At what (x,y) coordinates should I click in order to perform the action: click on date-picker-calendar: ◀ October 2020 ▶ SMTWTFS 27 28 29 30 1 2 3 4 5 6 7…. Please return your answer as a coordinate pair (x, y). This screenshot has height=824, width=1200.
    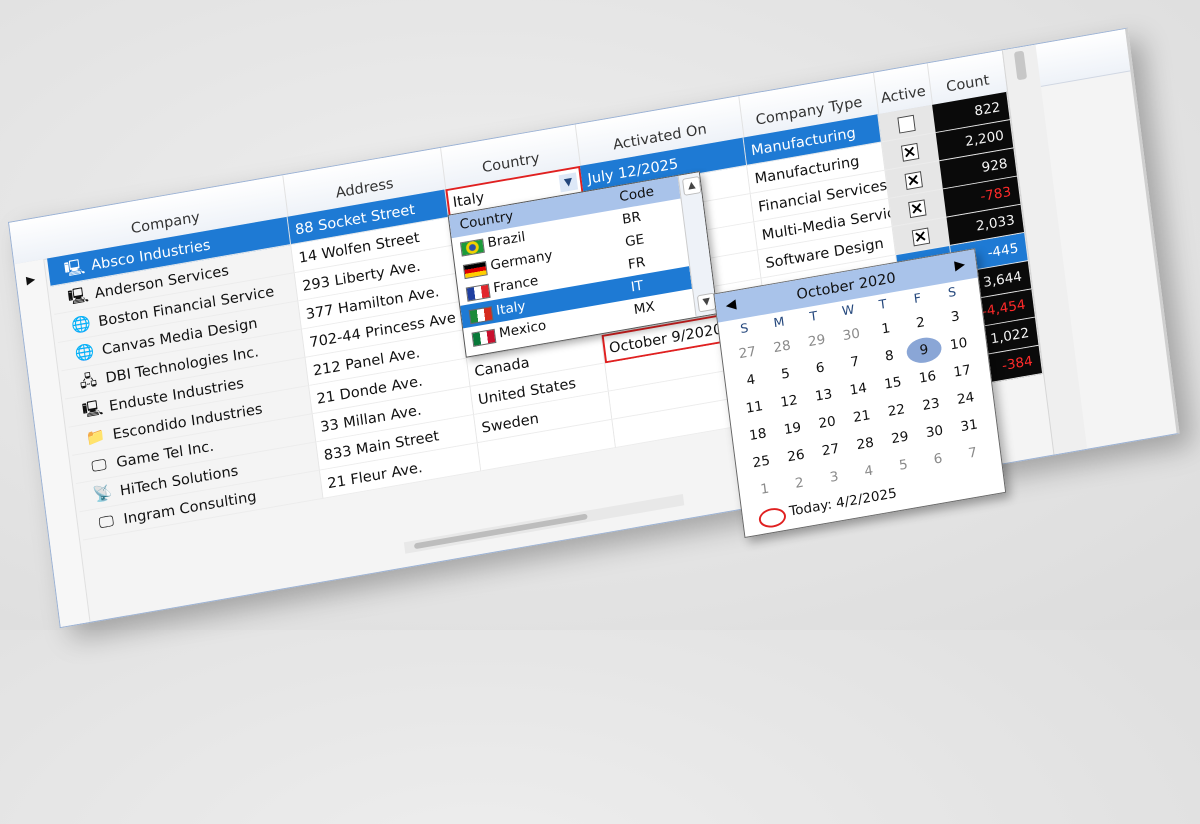
    Looking at the image, I should click on (860, 393).